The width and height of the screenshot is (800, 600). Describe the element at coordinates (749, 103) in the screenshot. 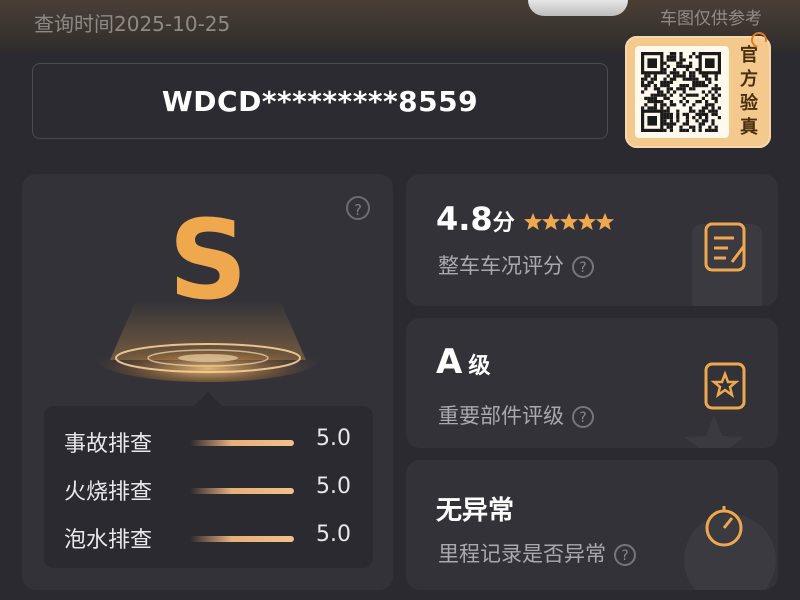

I see `qr-label-char: 验` at that location.